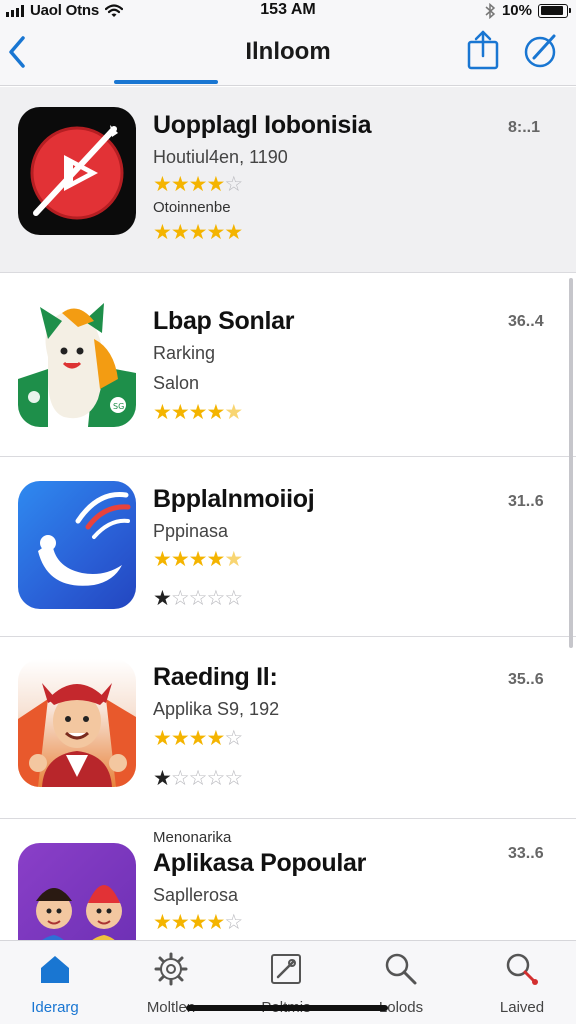  What do you see at coordinates (524, 127) in the screenshot?
I see `app-size: 8:..1` at bounding box center [524, 127].